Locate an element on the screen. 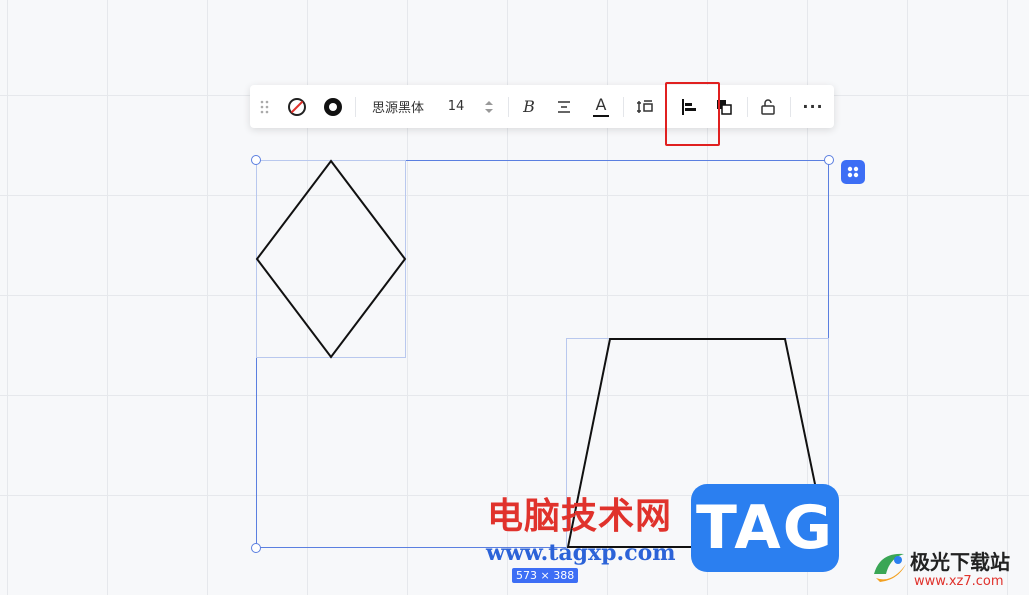 The height and width of the screenshot is (595, 1029). font-size-input: 14 is located at coordinates (456, 106).